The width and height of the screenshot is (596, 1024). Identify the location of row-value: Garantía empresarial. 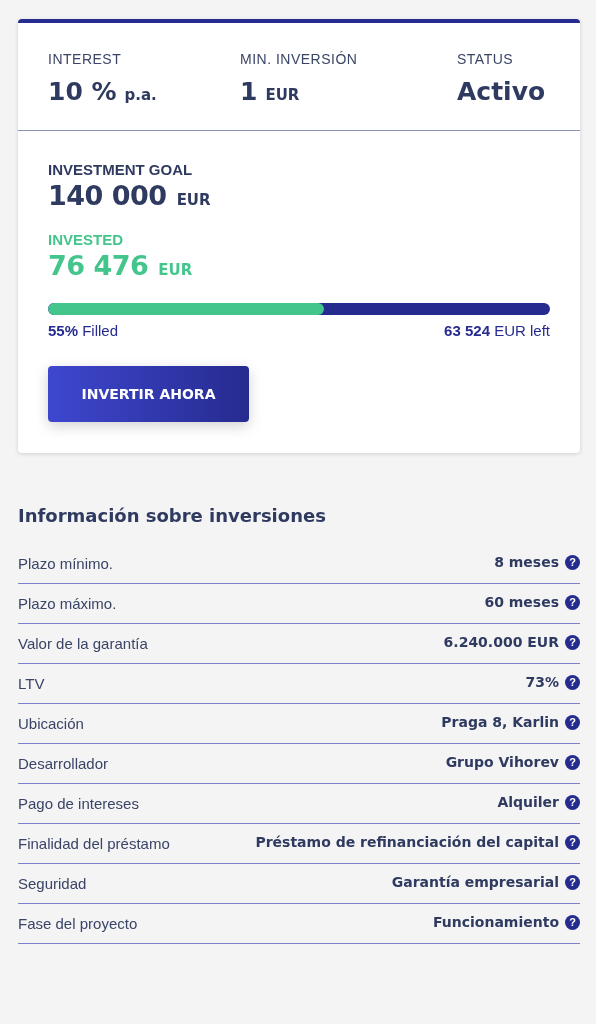
(475, 882).